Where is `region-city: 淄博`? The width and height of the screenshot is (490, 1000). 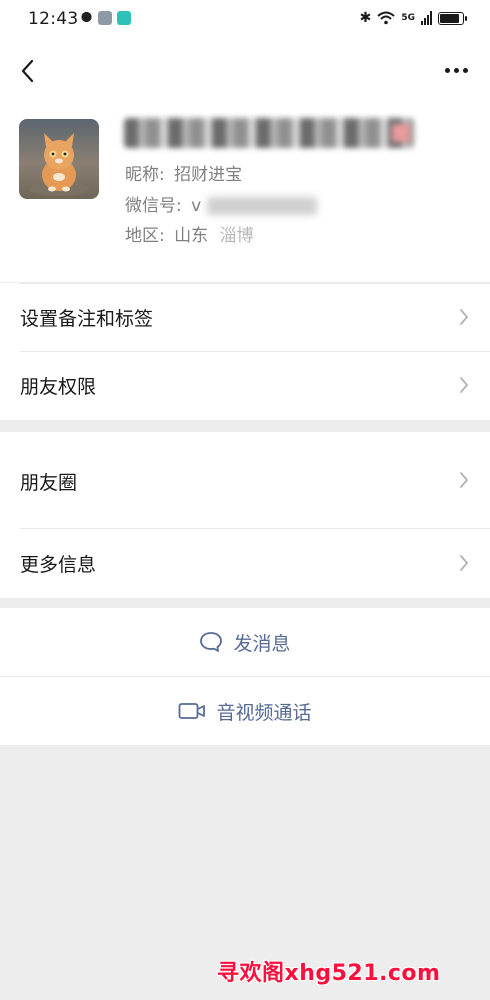 region-city: 淄博 is located at coordinates (236, 236).